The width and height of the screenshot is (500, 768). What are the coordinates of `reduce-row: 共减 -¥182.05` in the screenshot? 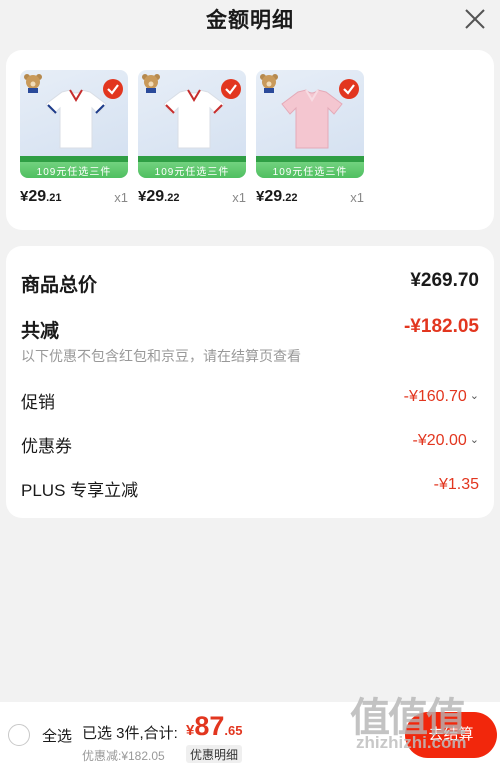 It's located at (250, 329).